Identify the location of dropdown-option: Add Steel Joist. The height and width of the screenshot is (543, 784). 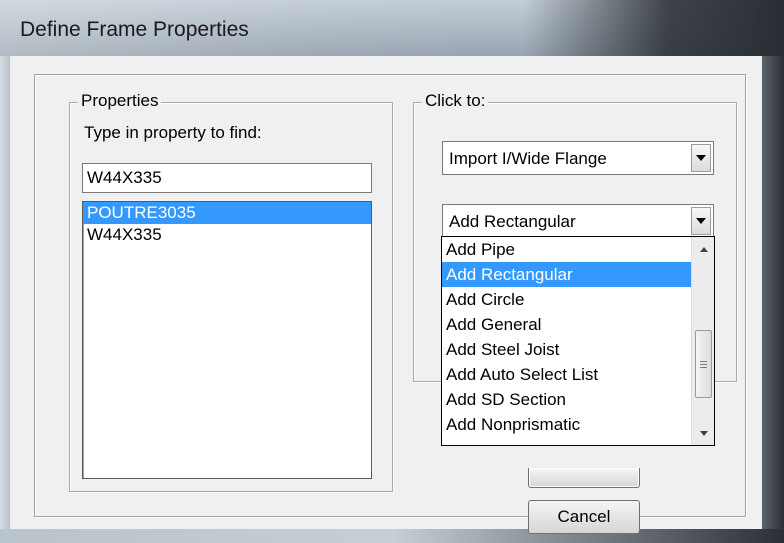
(566, 349).